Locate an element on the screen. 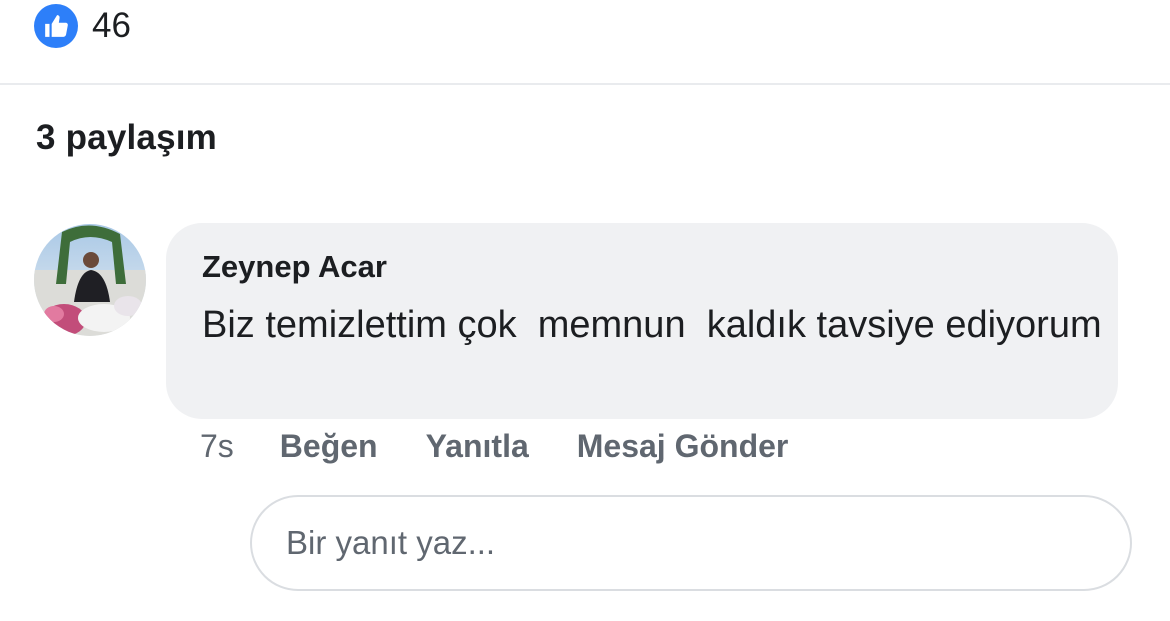  send-message-button: Mesaj Gönder is located at coordinates (683, 446).